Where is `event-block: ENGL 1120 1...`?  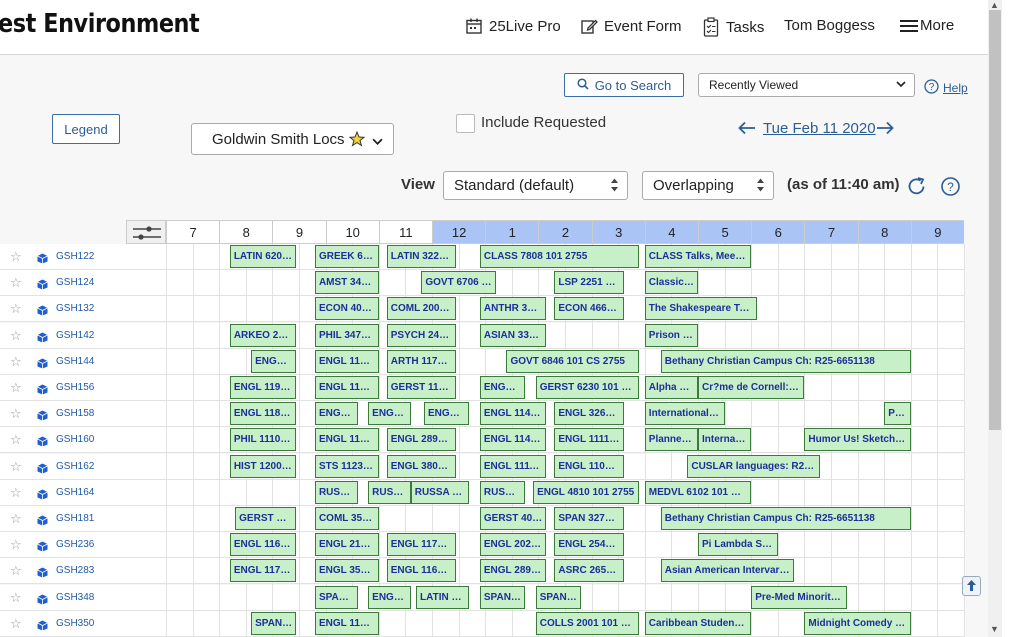
event-block: ENGL 1120 1... is located at coordinates (346, 387).